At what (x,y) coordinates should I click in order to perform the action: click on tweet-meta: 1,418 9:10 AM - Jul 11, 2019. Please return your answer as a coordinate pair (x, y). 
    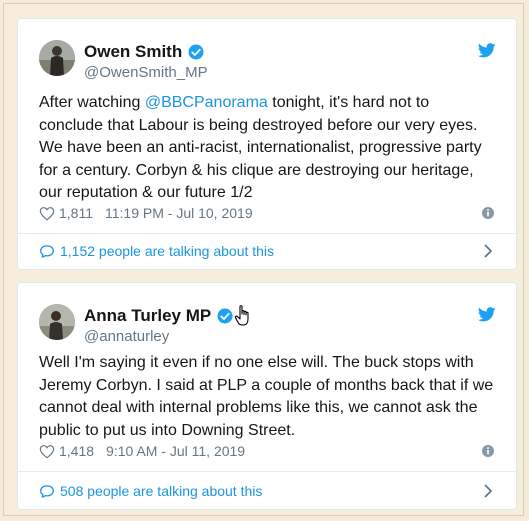
    Looking at the image, I should click on (142, 451).